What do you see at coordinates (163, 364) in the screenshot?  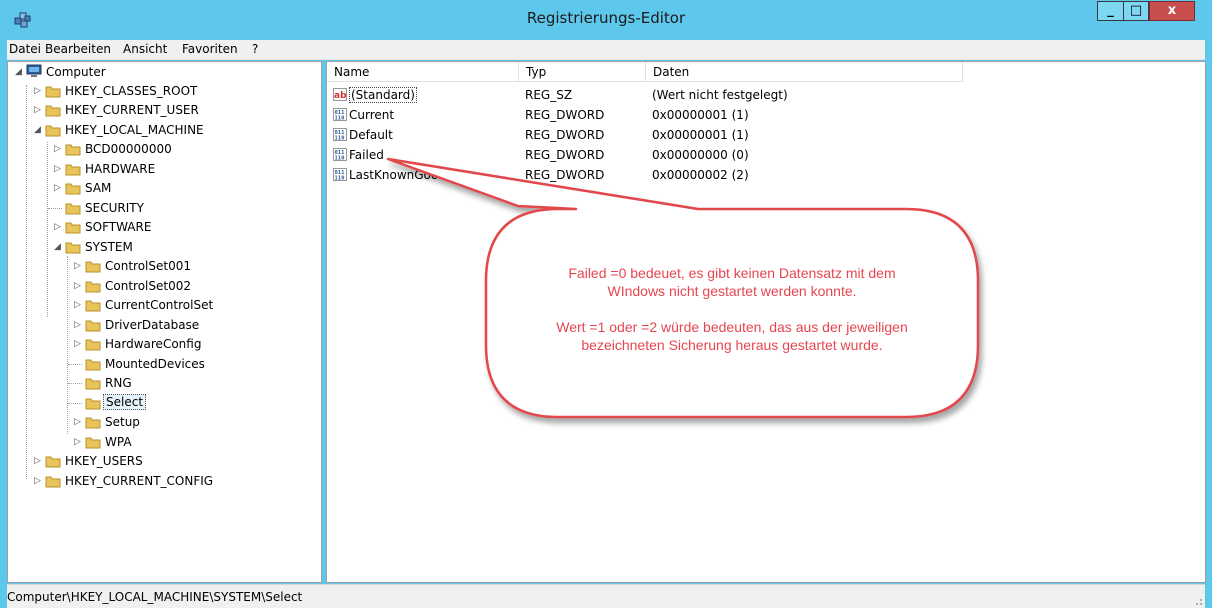 I see `tree-item-mounteddevices: MountedDevices` at bounding box center [163, 364].